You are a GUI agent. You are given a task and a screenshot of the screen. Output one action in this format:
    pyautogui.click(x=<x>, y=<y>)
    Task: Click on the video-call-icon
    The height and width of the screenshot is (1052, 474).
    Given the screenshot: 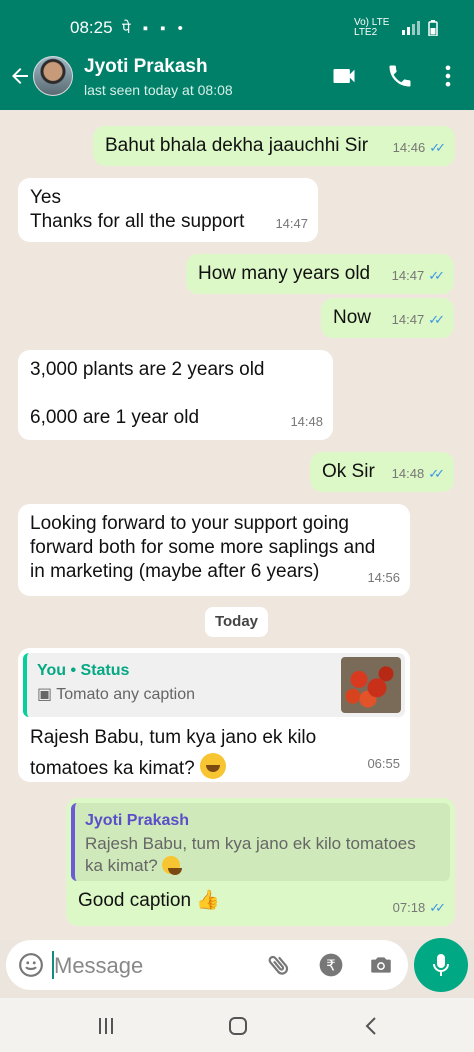 What is the action you would take?
    pyautogui.click(x=344, y=76)
    